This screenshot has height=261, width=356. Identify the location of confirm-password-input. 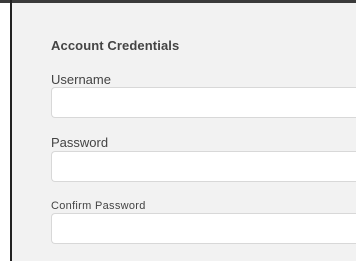
(203, 228).